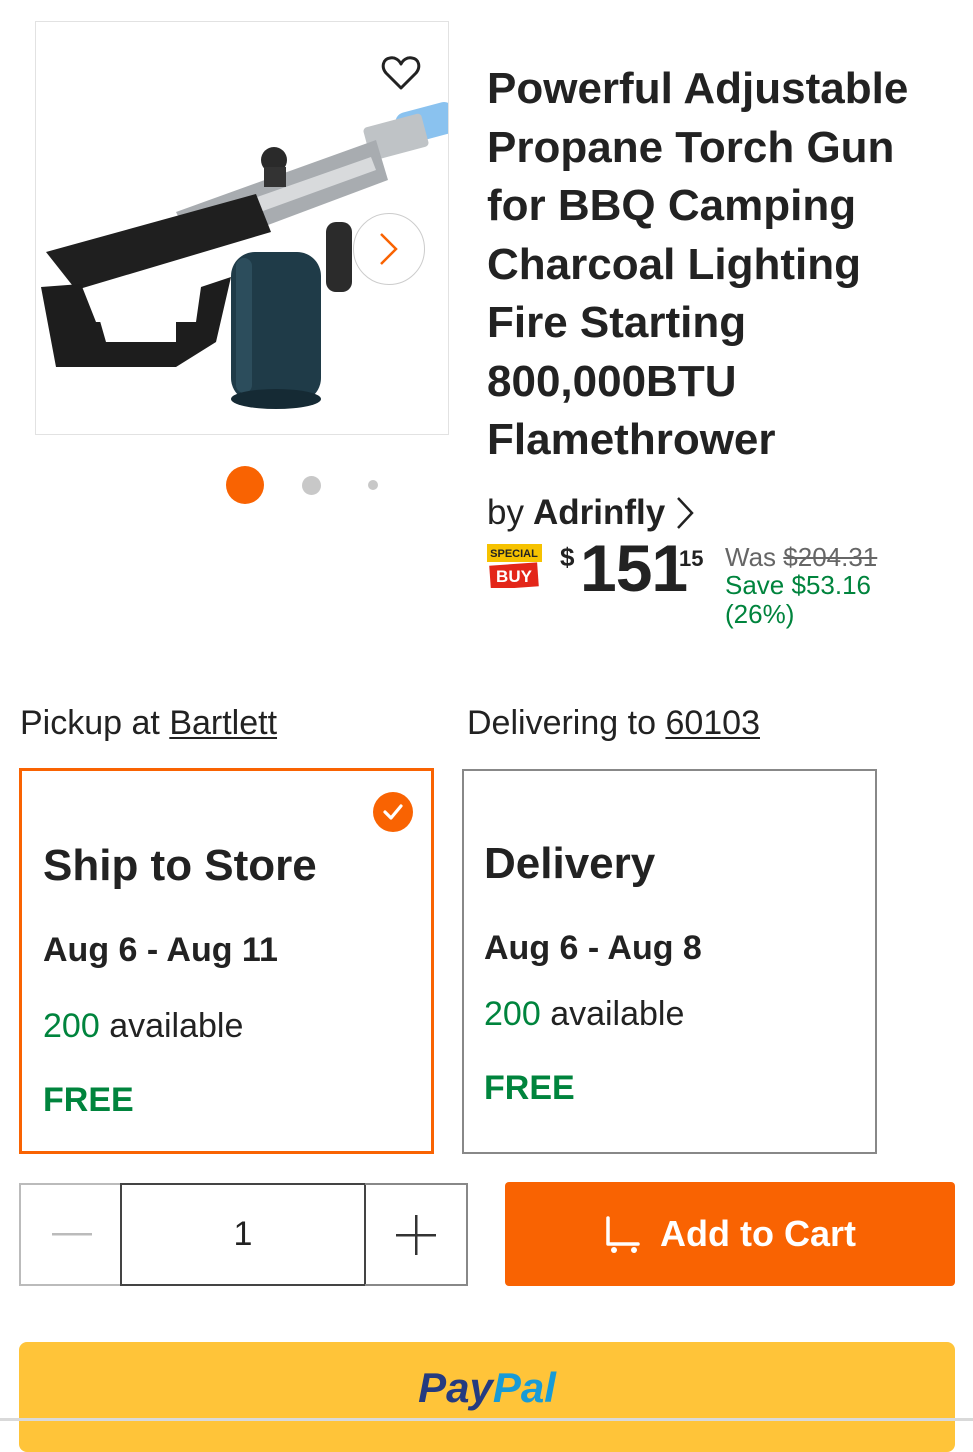 Image resolution: width=973 pixels, height=1452 pixels. What do you see at coordinates (599, 512) in the screenshot?
I see `brand-name: Adrinfly` at bounding box center [599, 512].